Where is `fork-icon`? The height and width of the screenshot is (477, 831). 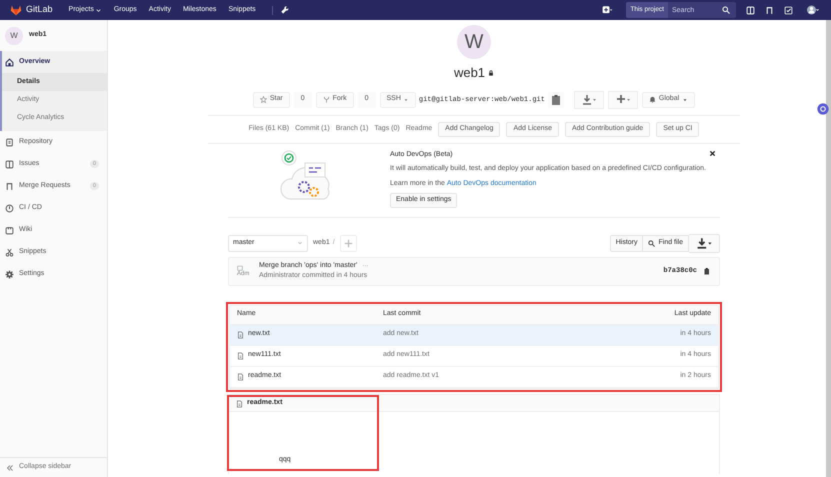 fork-icon is located at coordinates (326, 99).